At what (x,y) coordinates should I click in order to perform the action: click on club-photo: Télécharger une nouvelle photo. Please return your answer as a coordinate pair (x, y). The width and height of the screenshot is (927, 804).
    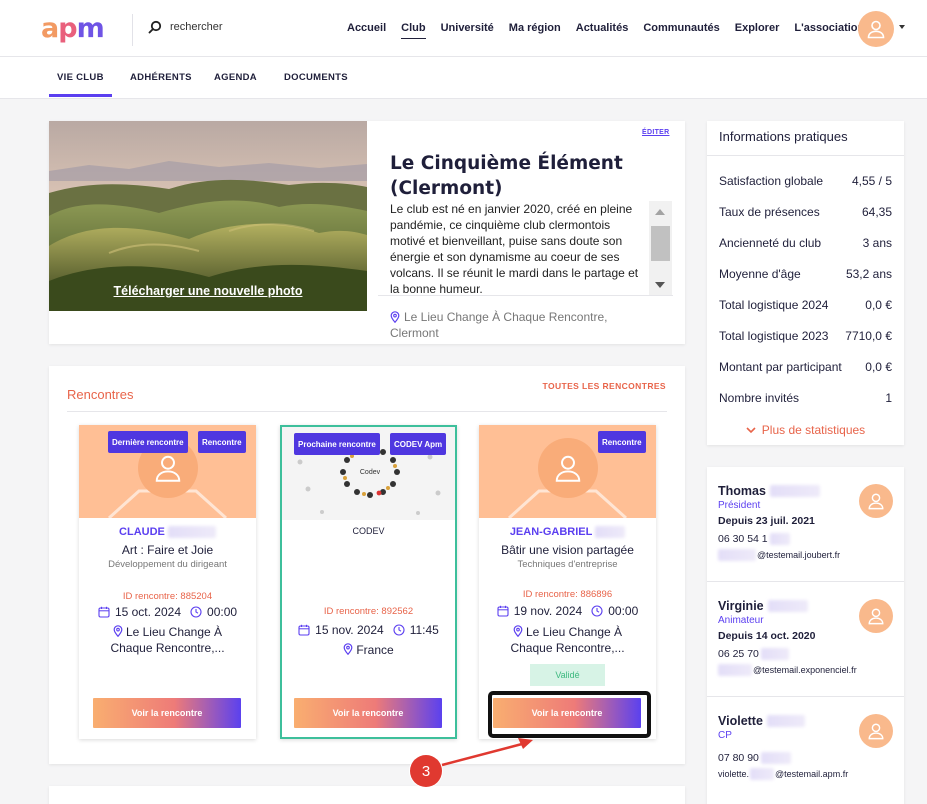
    Looking at the image, I should click on (208, 216).